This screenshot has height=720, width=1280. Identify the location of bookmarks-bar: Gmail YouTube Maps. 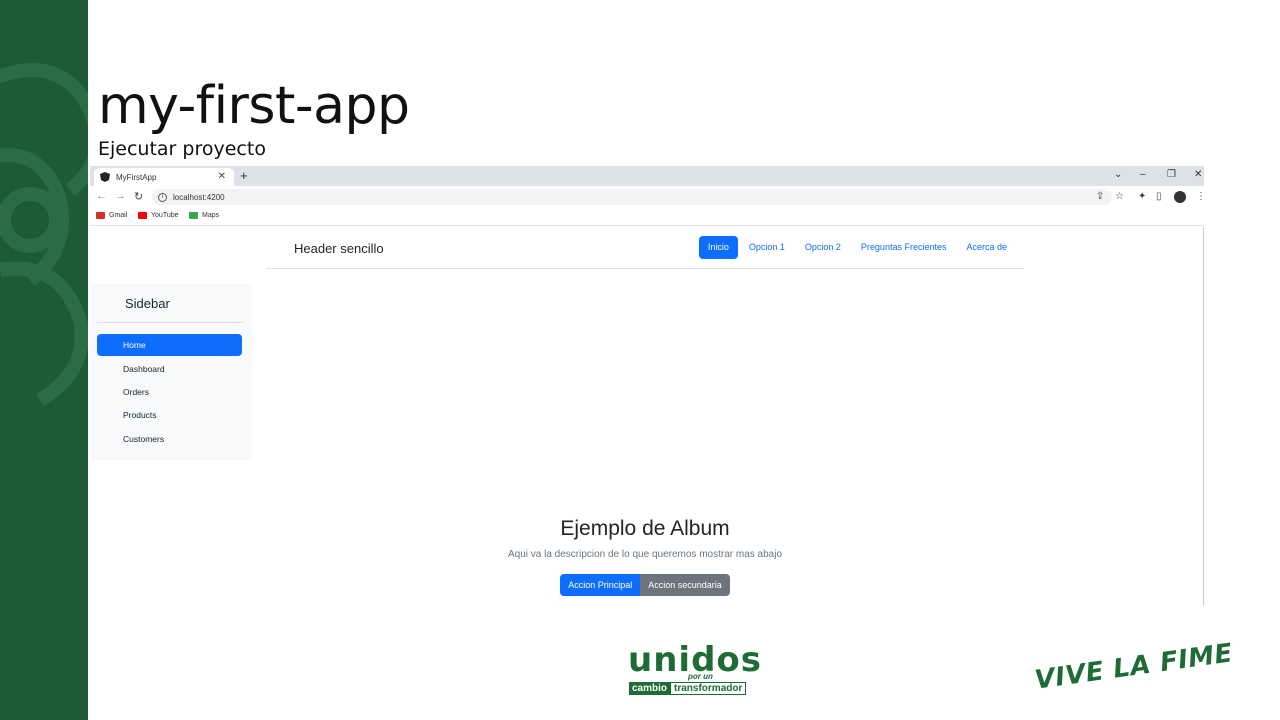
(647, 217).